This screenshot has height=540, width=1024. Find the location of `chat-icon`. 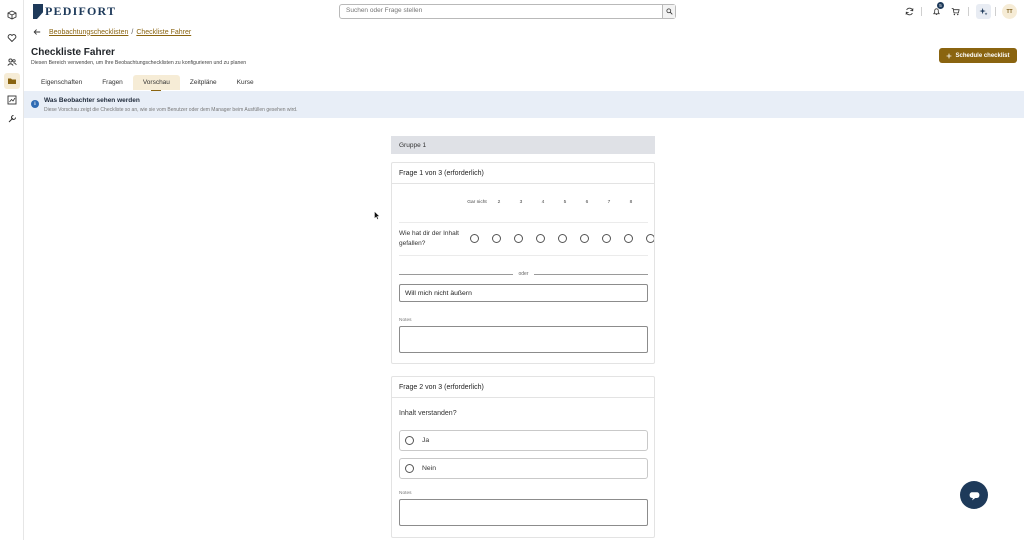

chat-icon is located at coordinates (974, 495).